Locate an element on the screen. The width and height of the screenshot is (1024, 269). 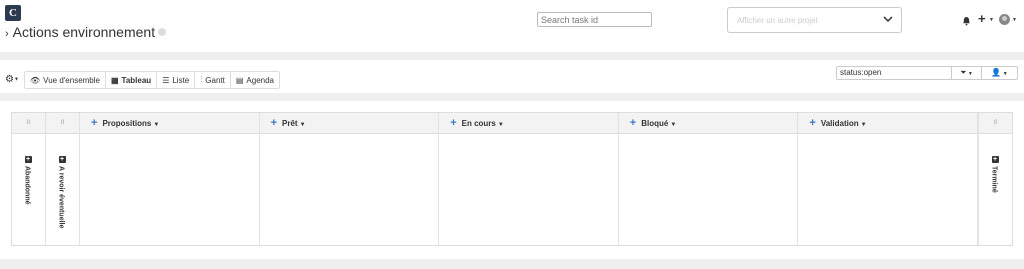
tab-tableau: ▦ Tableau is located at coordinates (132, 80).